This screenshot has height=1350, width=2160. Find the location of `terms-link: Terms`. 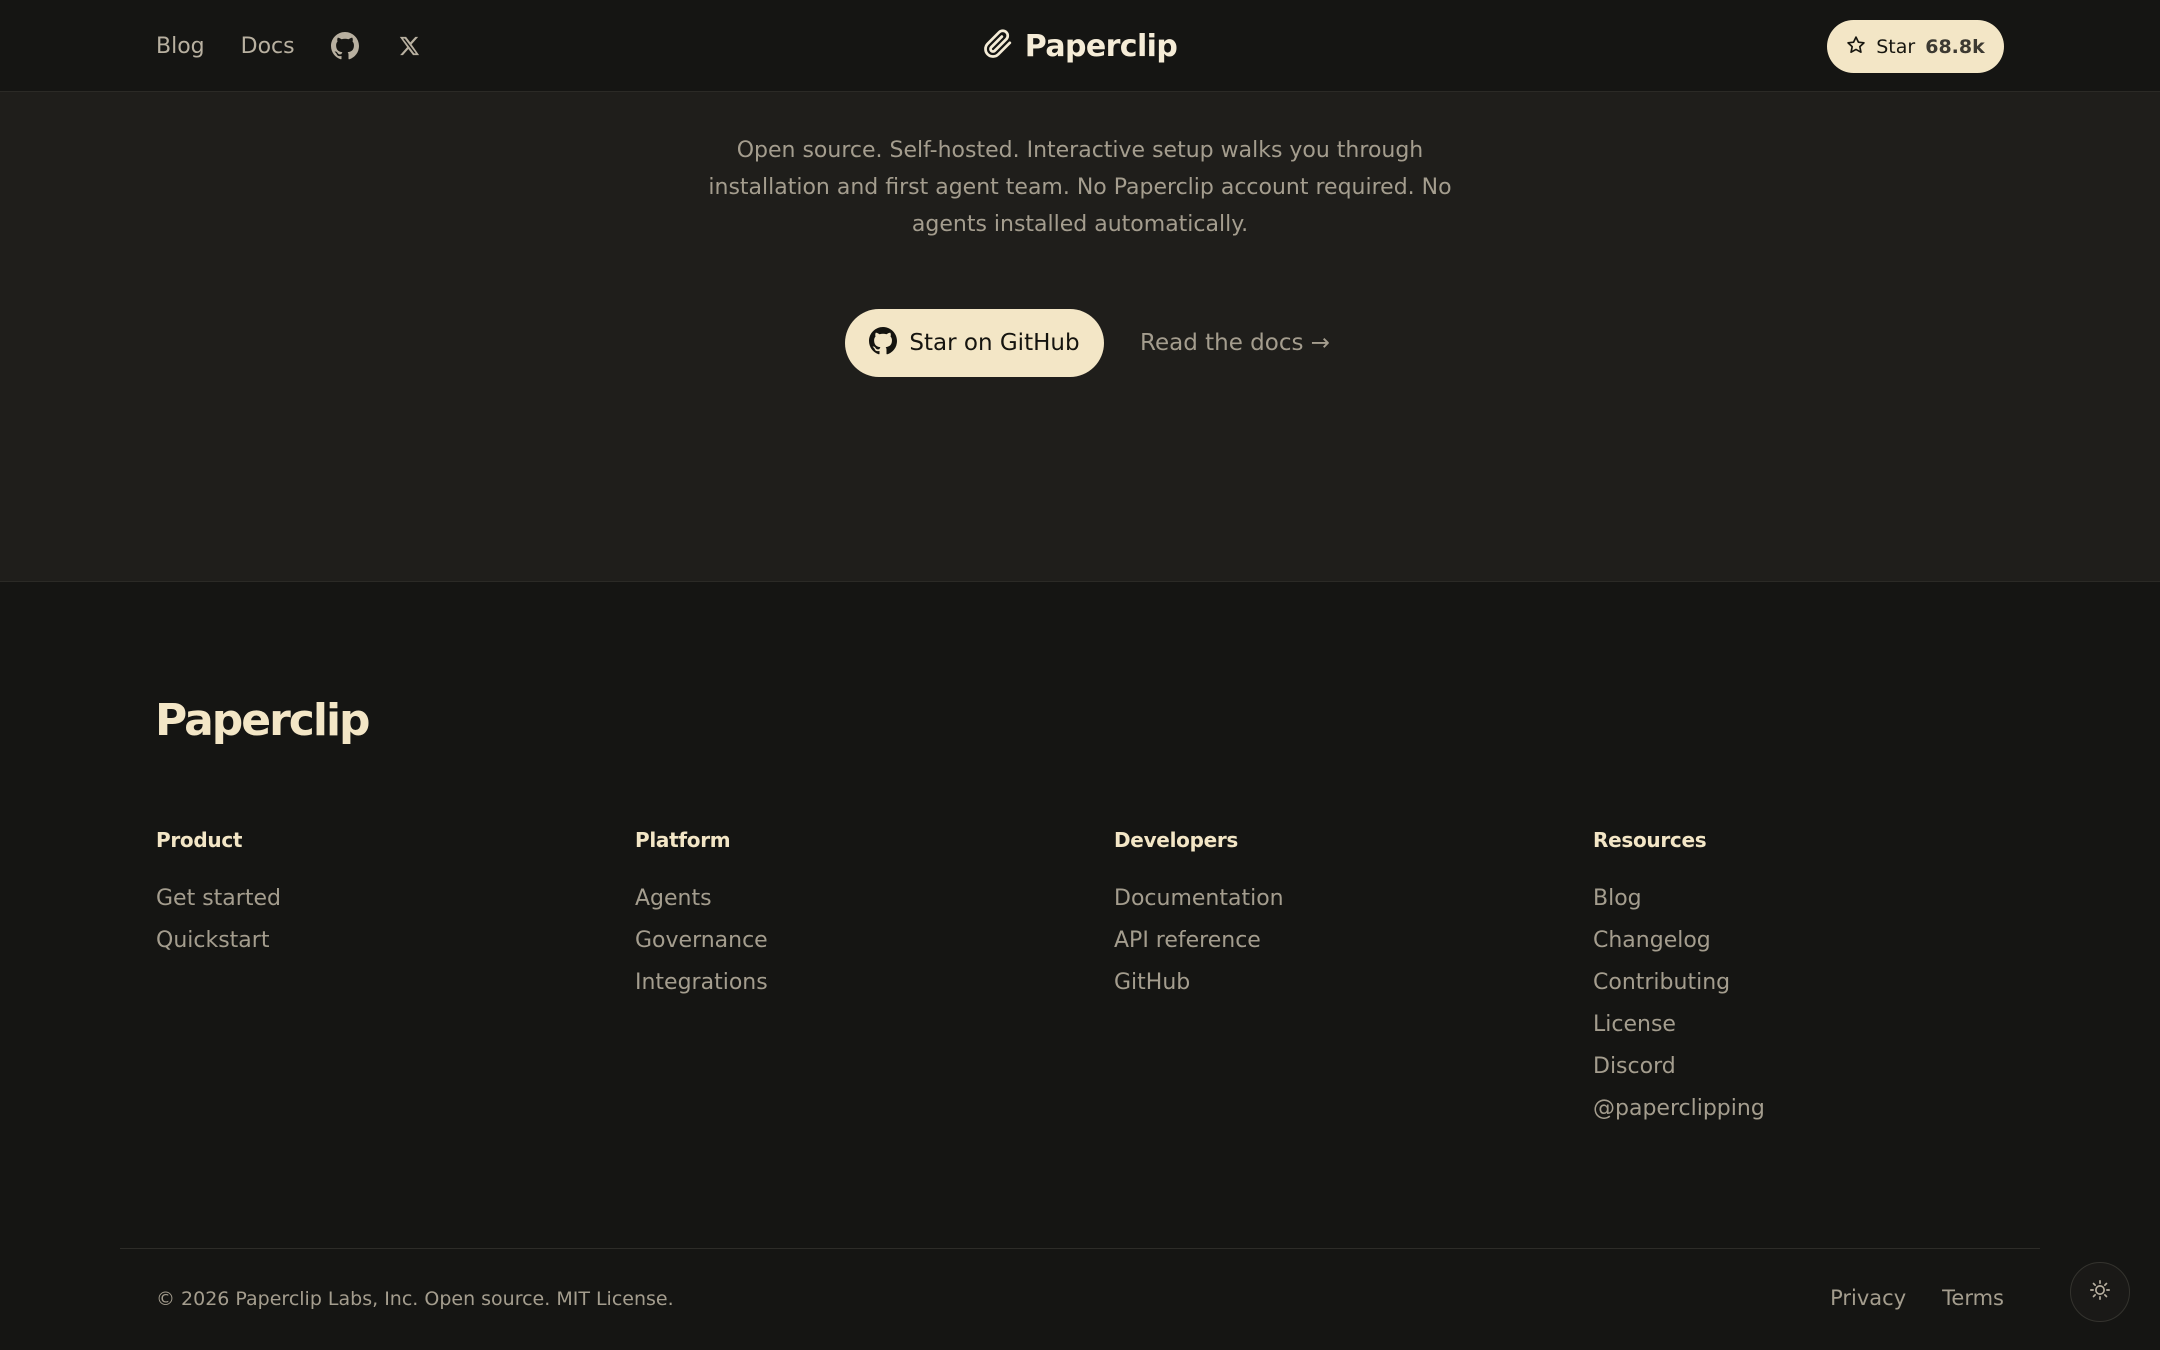

terms-link: Terms is located at coordinates (1973, 1298).